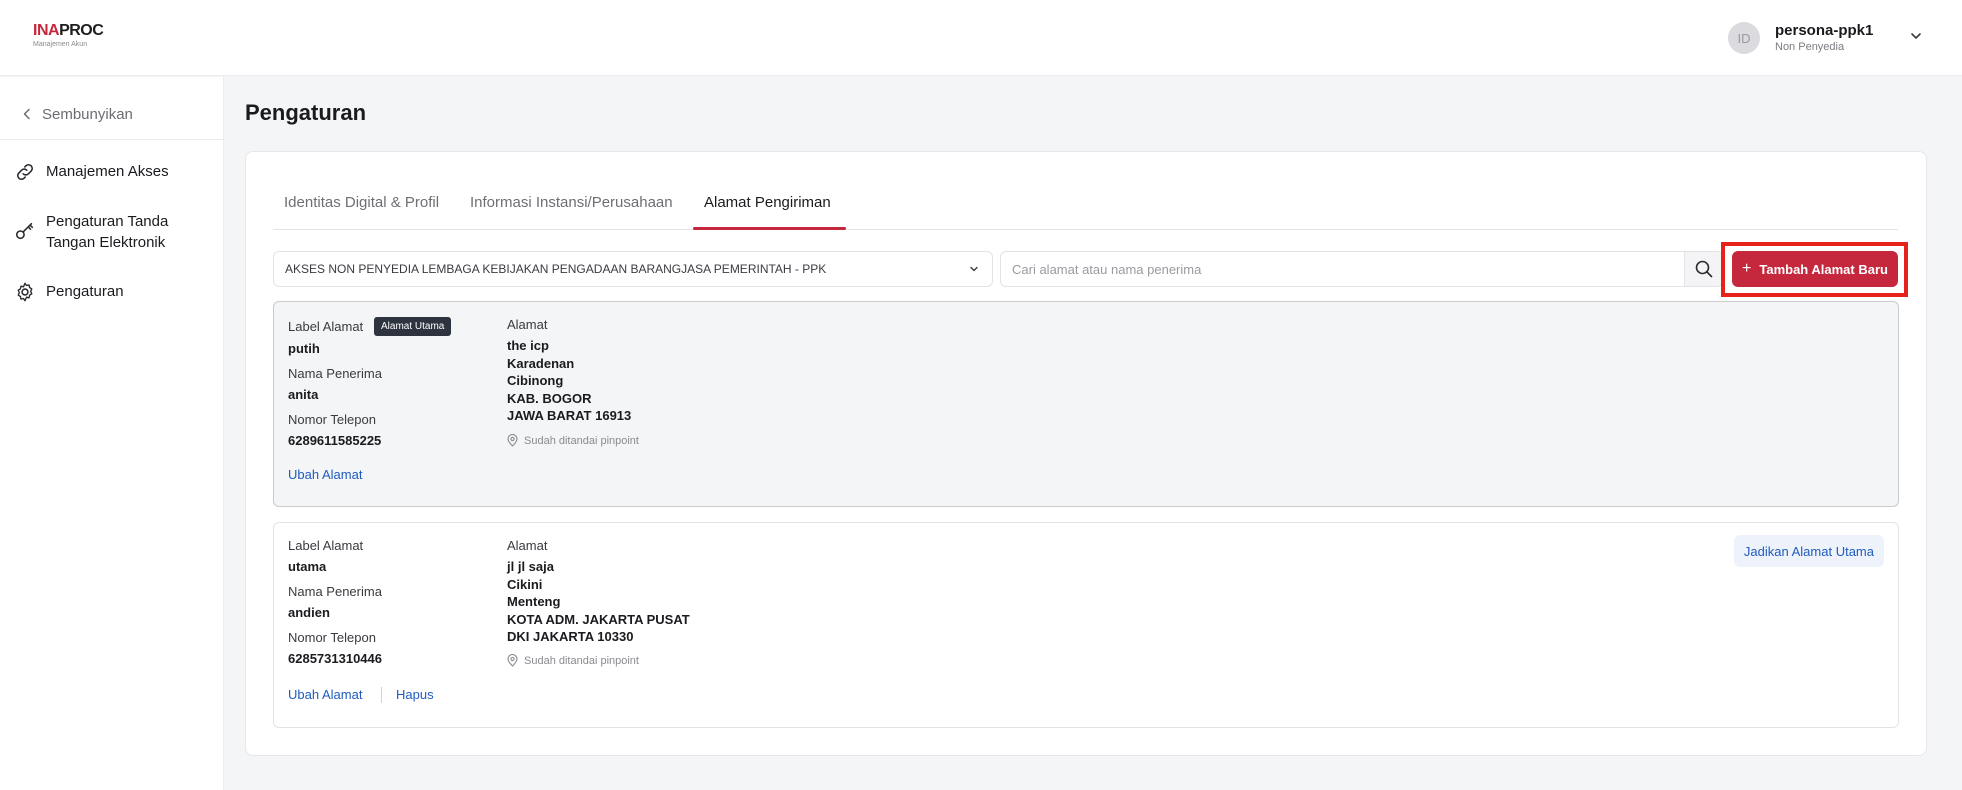 This screenshot has width=1962, height=790. Describe the element at coordinates (304, 348) in the screenshot. I see `address-label-value: putih` at that location.